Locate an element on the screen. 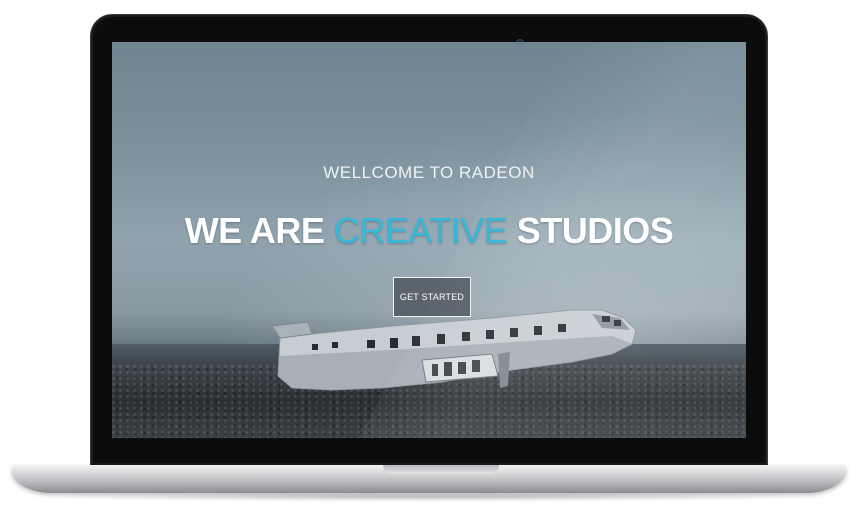 The width and height of the screenshot is (858, 510). get-started-button: GET STARTED is located at coordinates (432, 297).